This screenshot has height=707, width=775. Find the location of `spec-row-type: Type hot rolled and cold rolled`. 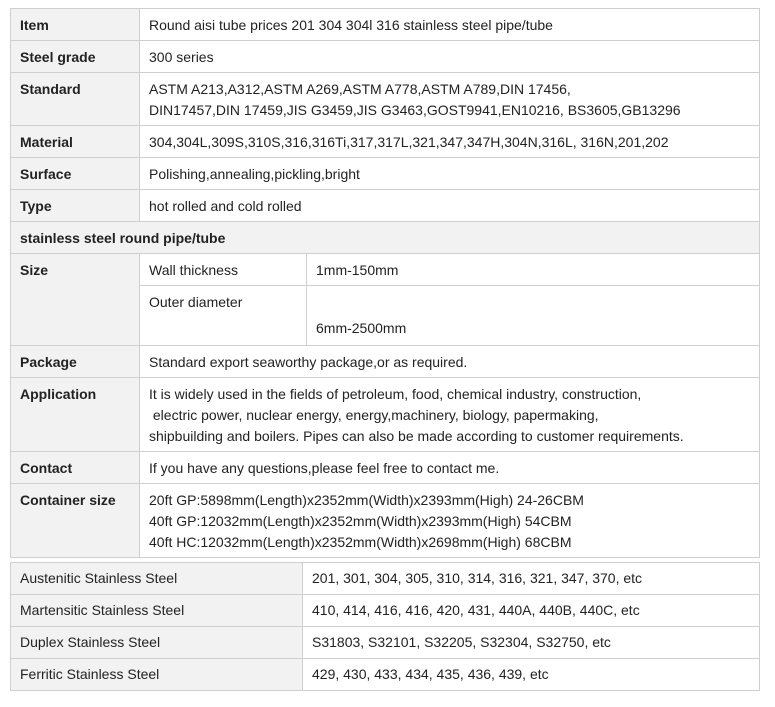

spec-row-type: Type hot rolled and cold rolled is located at coordinates (385, 205).